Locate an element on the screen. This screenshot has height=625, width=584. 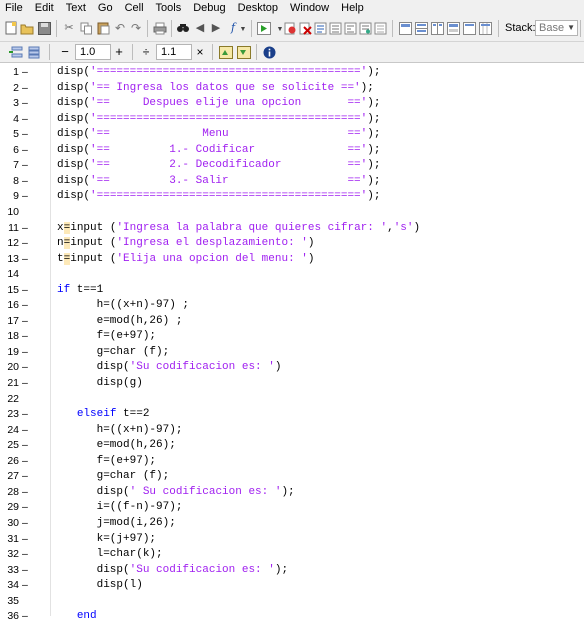
code-line: 6– disp('== 1.- Codificar =='); is located at coordinates (292, 151).